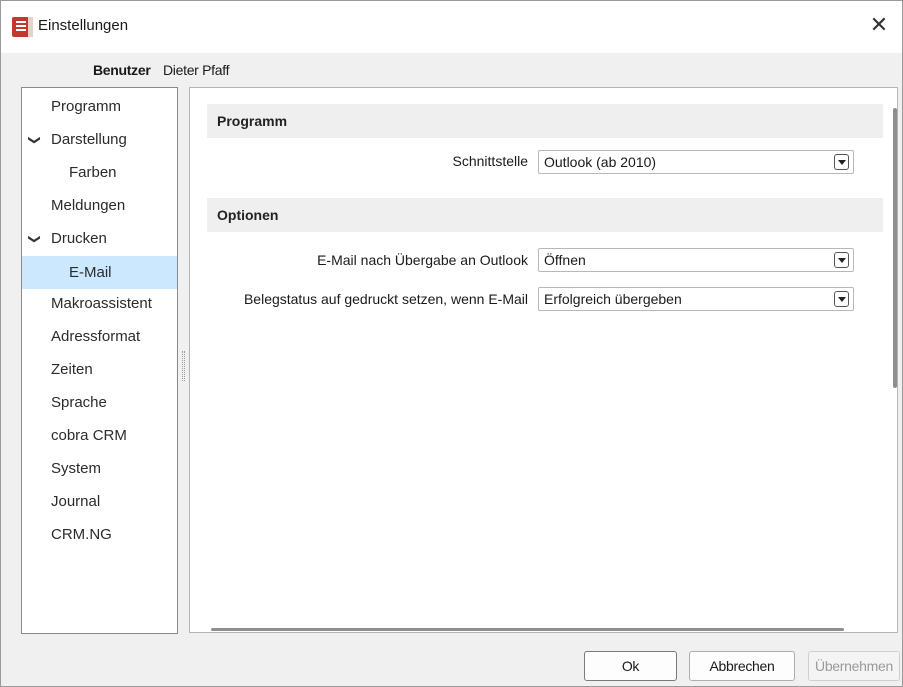 This screenshot has height=687, width=903. Describe the element at coordinates (696, 260) in the screenshot. I see `email-nach-uebergabe-select: Öffnen` at that location.